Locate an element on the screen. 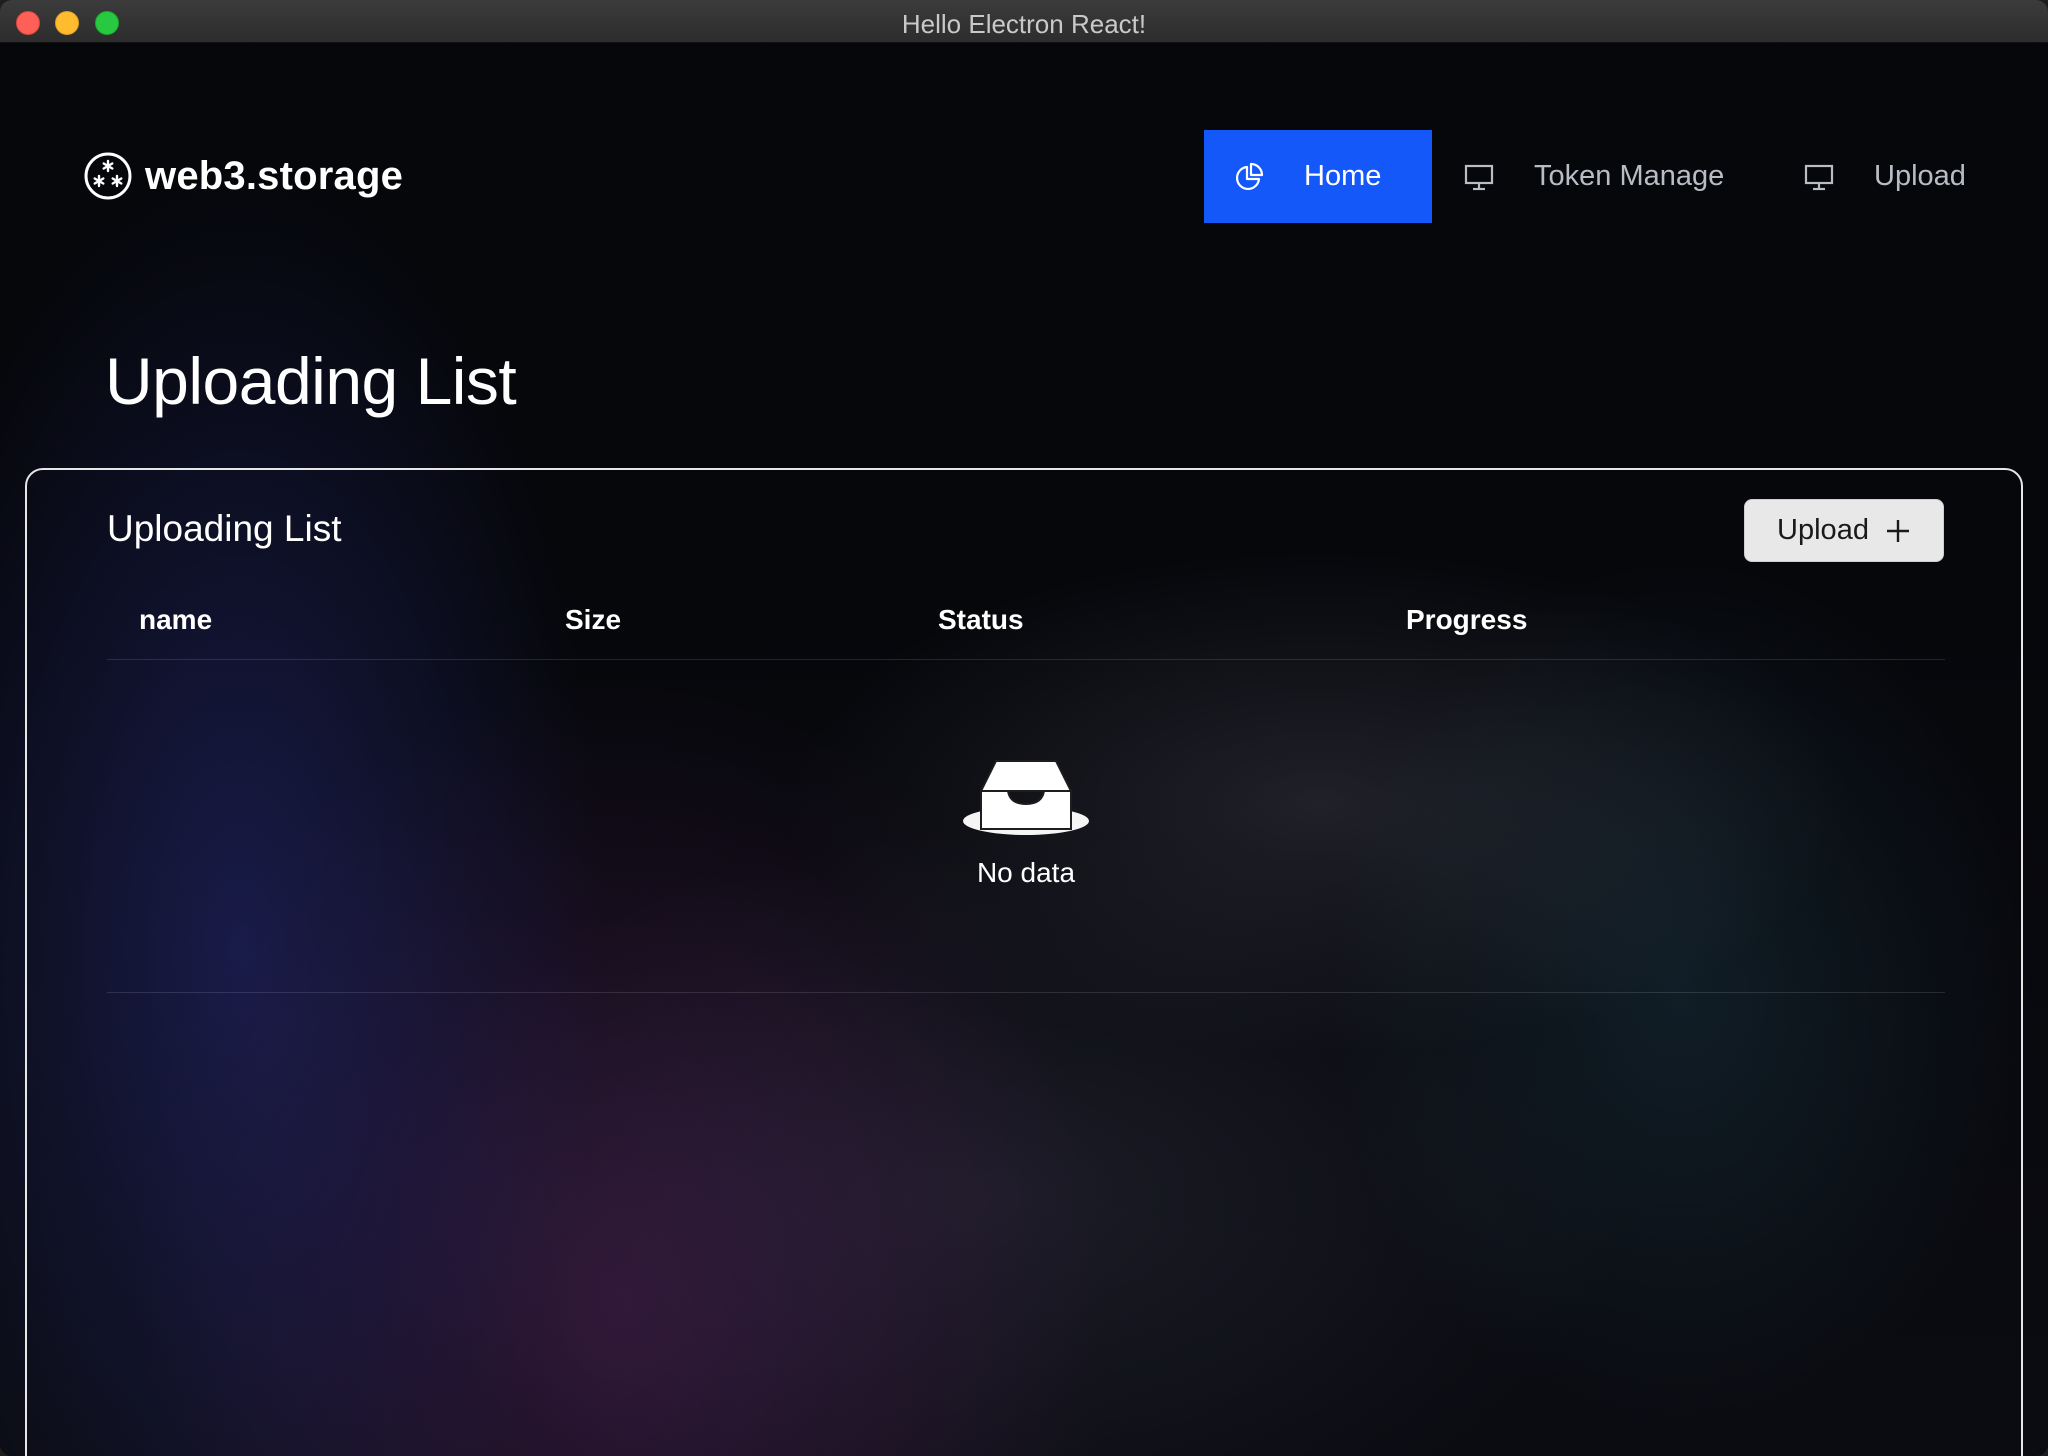 Image resolution: width=2048 pixels, height=1456 pixels. column-header-size: Size is located at coordinates (593, 620).